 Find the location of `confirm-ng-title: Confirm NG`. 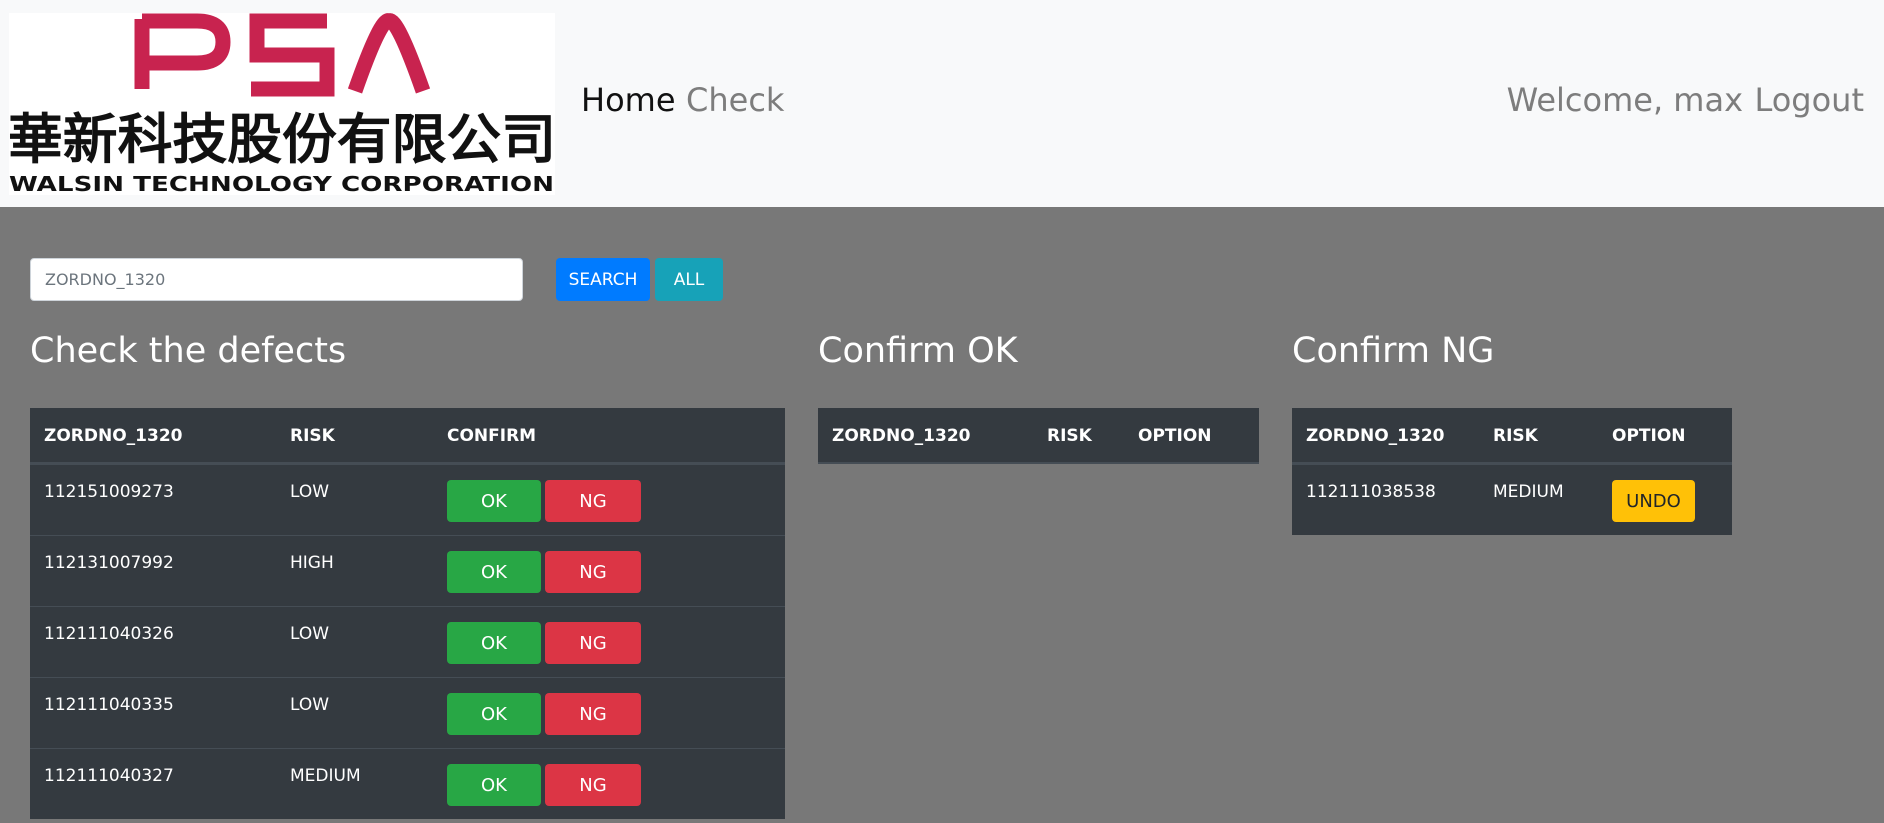

confirm-ng-title: Confirm NG is located at coordinates (1393, 351).